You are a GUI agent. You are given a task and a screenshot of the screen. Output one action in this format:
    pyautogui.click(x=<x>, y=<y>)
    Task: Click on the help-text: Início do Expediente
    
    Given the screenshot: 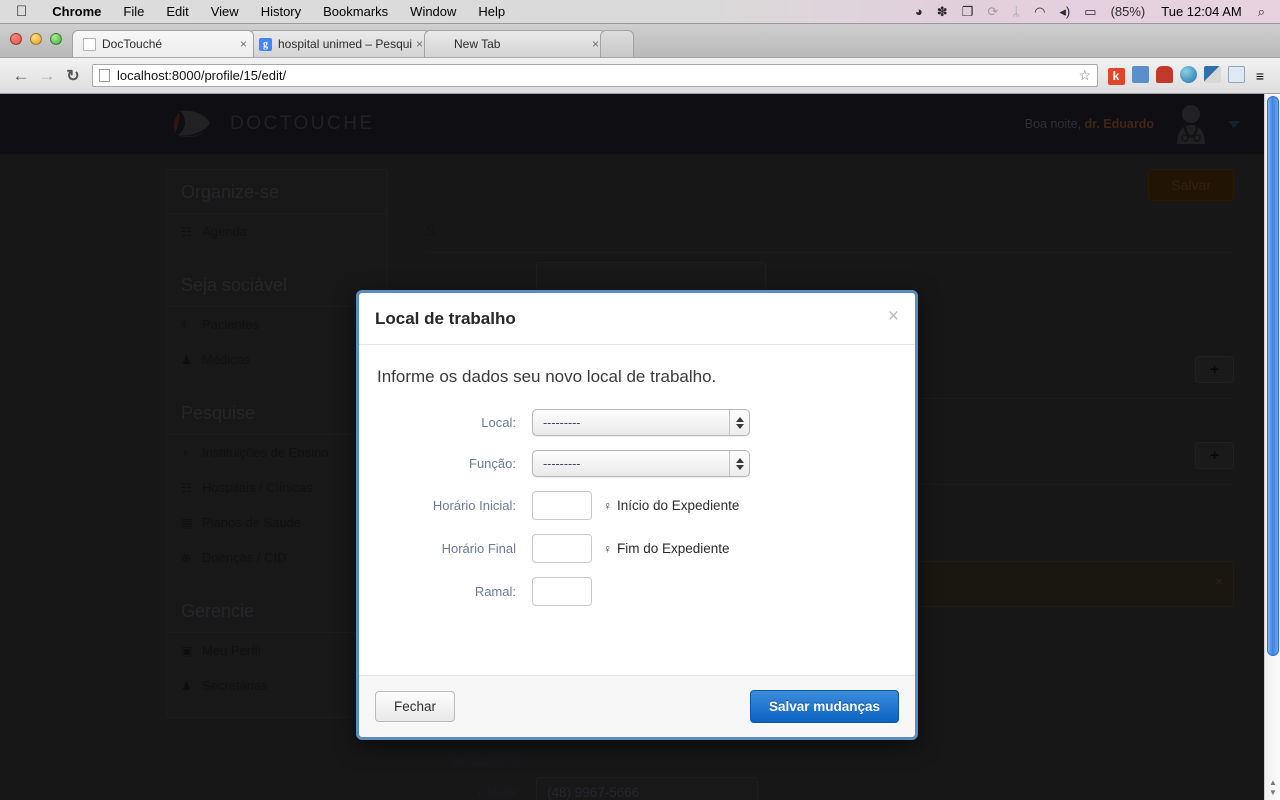 What is the action you would take?
    pyautogui.click(x=678, y=505)
    